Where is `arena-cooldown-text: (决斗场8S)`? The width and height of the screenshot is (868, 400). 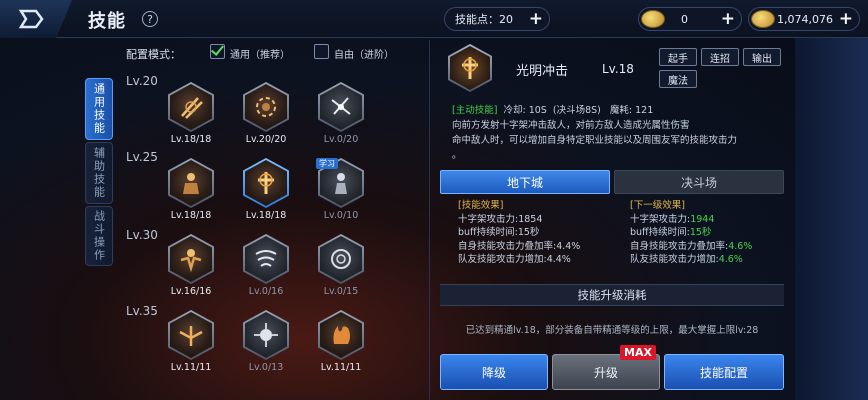 arena-cooldown-text: (决斗场8S) is located at coordinates (576, 110).